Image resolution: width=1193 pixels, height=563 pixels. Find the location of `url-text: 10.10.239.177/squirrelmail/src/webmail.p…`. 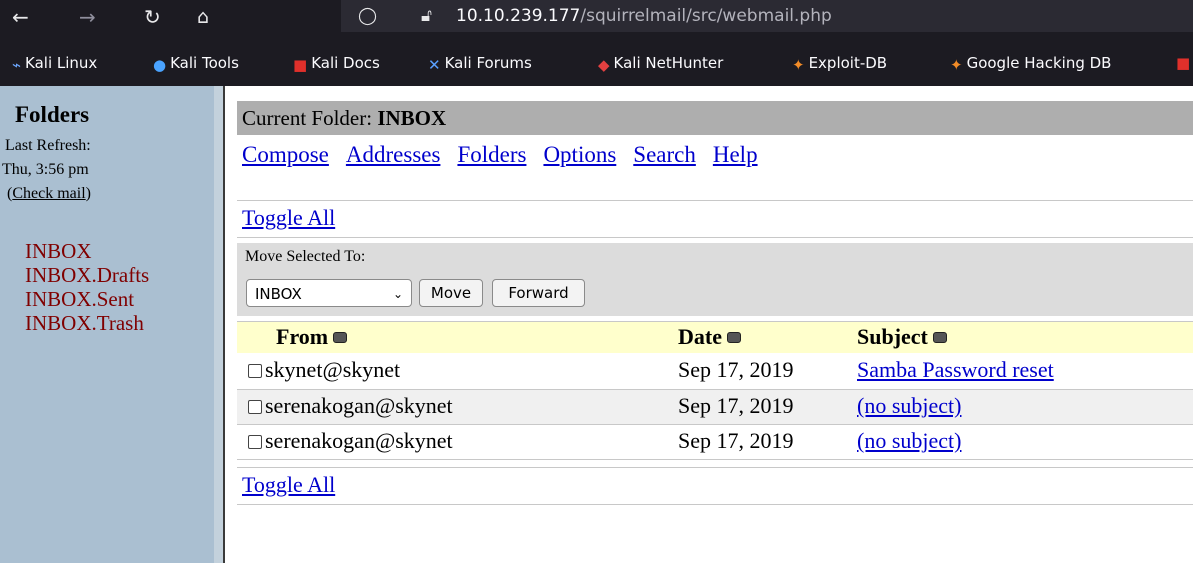

url-text: 10.10.239.177/squirrelmail/src/webmail.p… is located at coordinates (644, 16).